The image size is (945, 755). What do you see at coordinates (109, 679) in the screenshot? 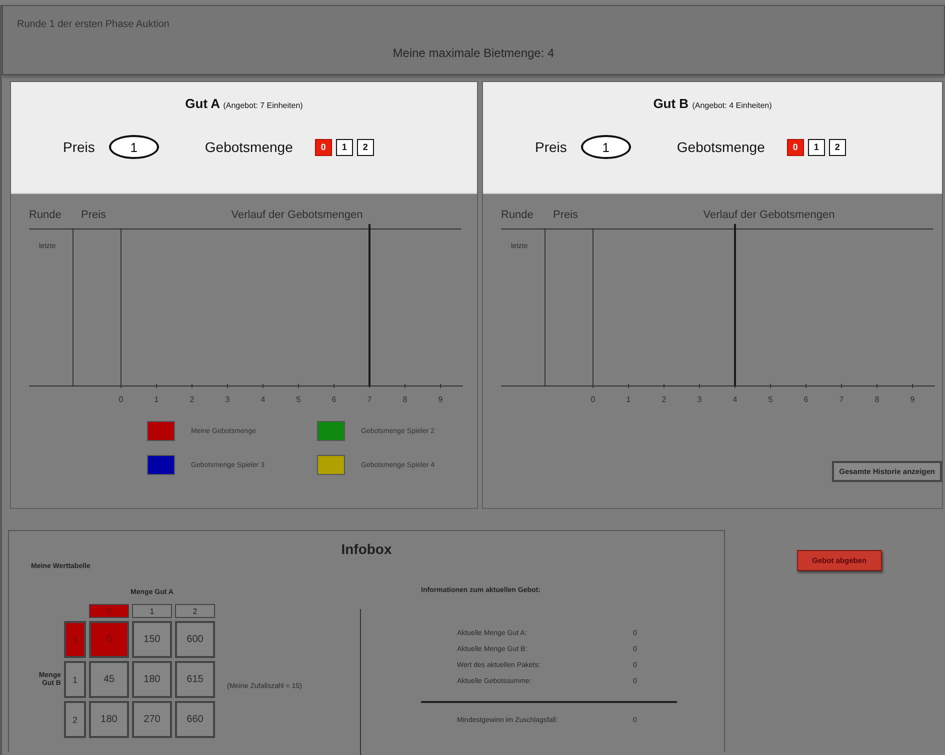
I see `table-cell: 45` at bounding box center [109, 679].